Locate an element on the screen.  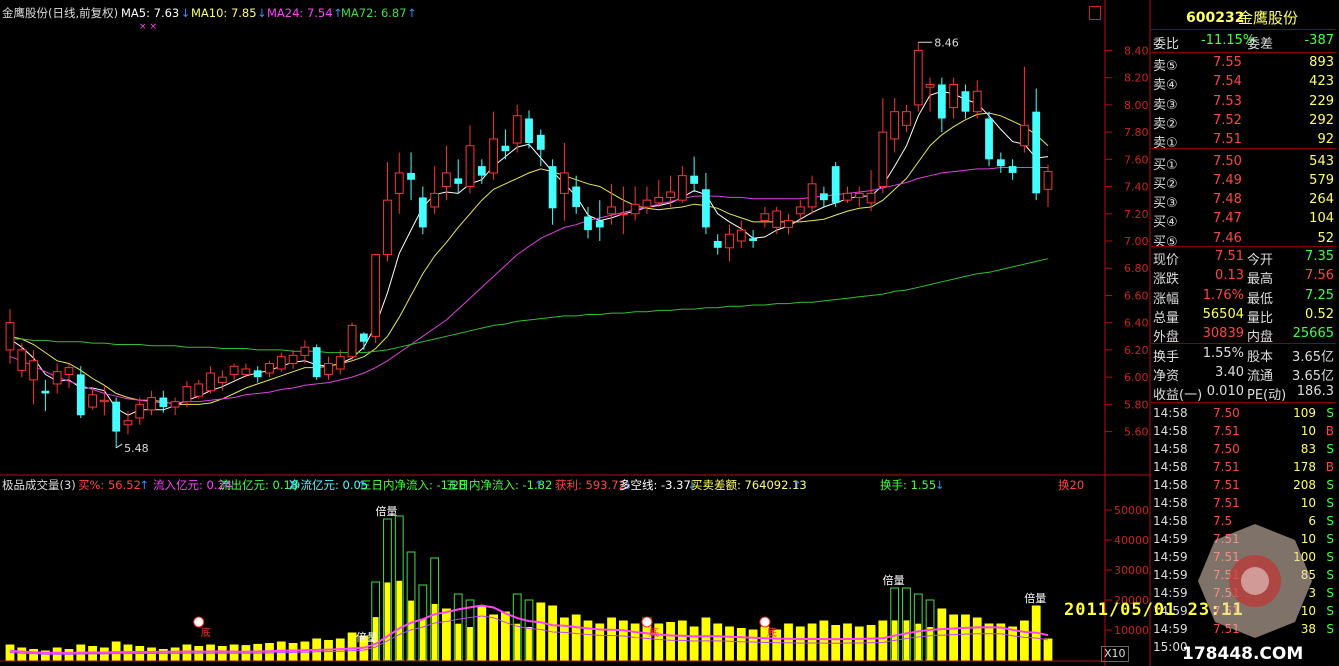
quote-label: 涨幅 is located at coordinates (1166, 299).